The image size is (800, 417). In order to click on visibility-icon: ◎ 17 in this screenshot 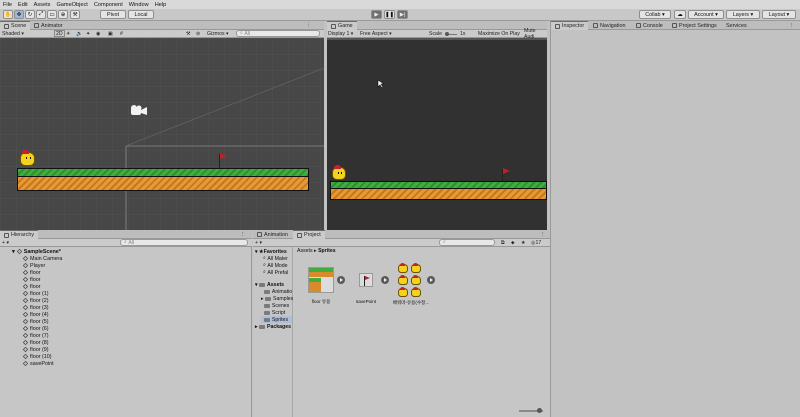, I will do `click(536, 243)`.